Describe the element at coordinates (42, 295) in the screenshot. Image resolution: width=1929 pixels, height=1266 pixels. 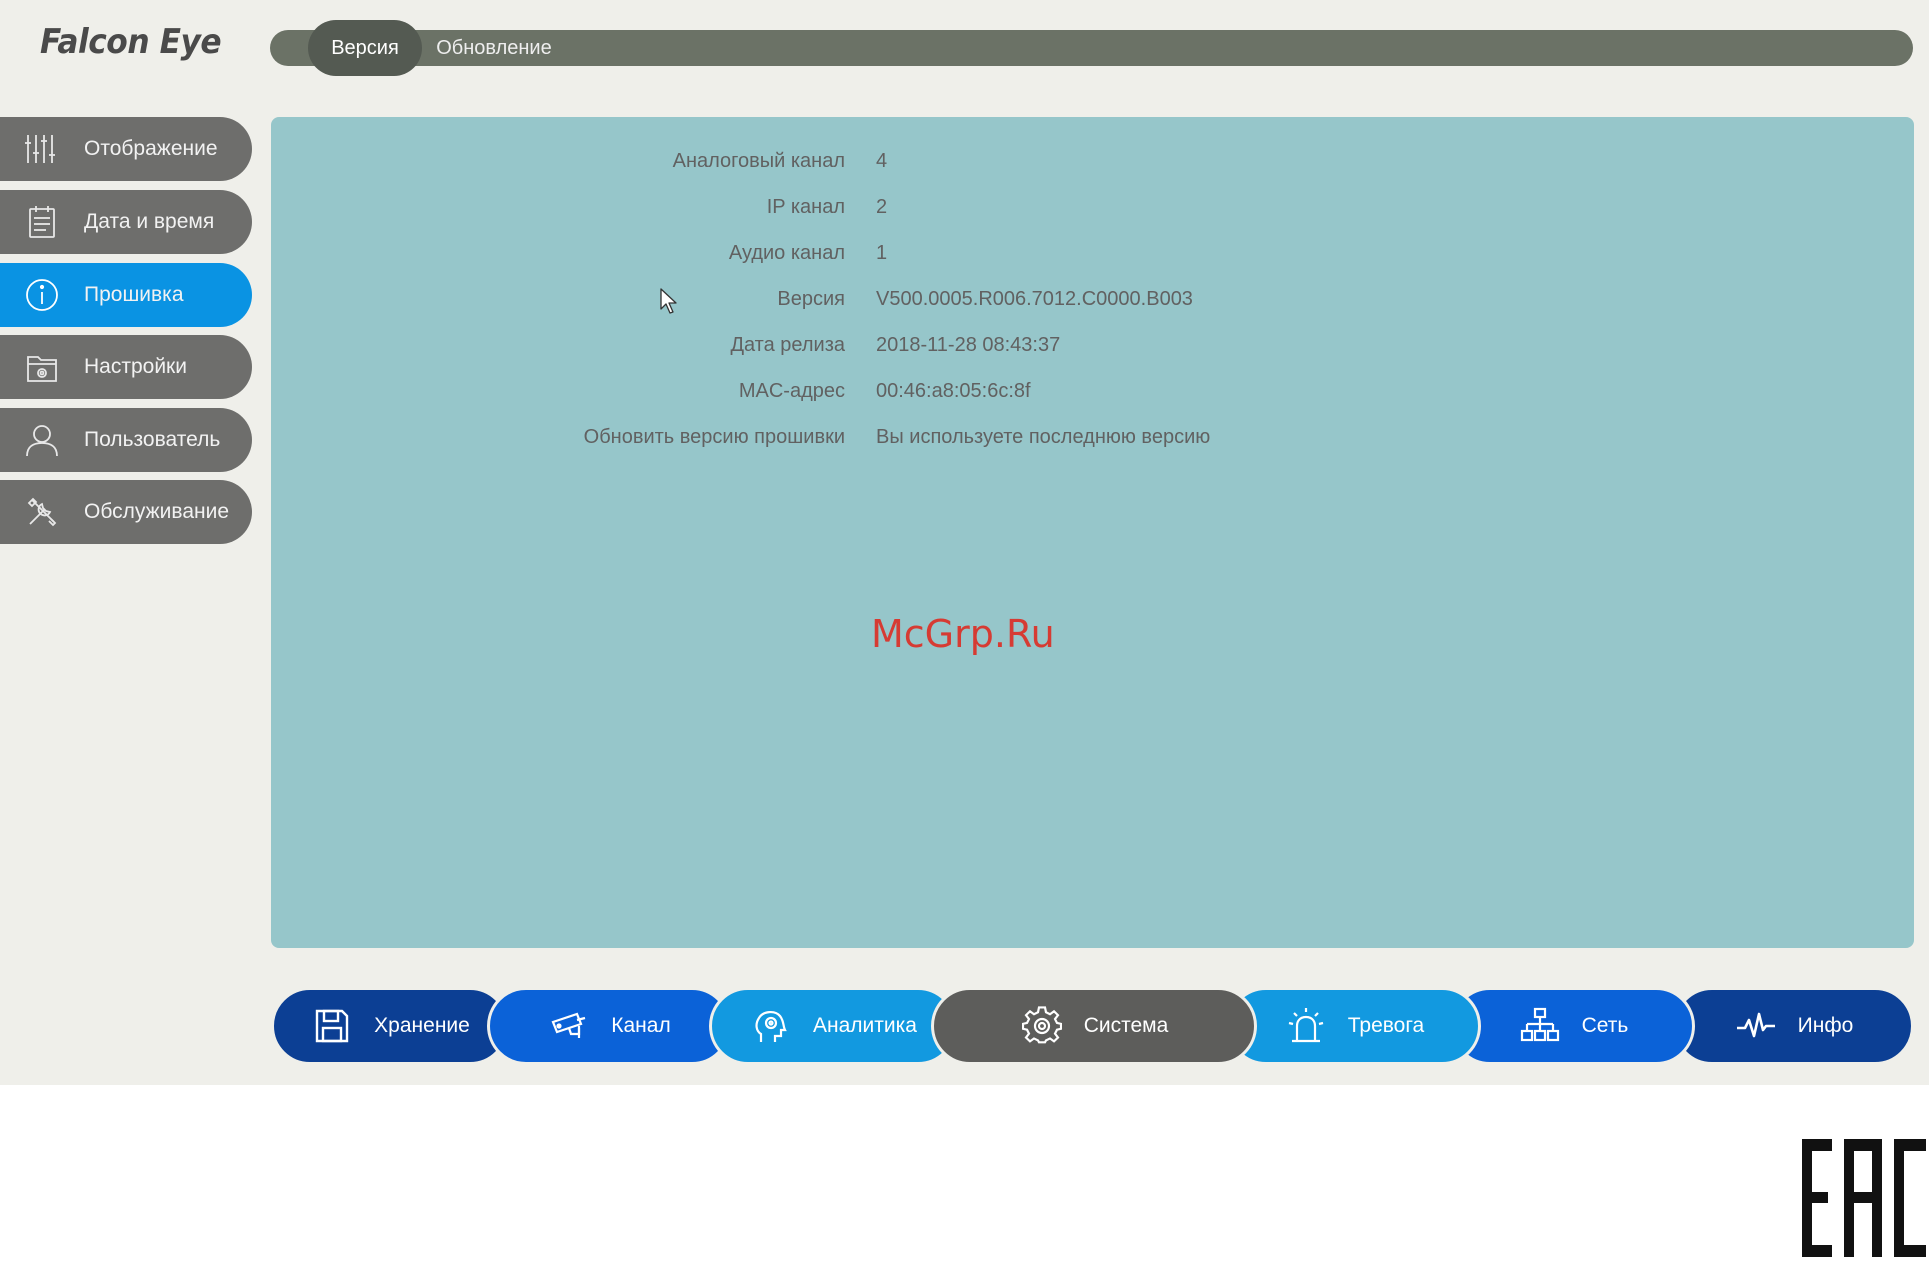
I see `info-icon` at that location.